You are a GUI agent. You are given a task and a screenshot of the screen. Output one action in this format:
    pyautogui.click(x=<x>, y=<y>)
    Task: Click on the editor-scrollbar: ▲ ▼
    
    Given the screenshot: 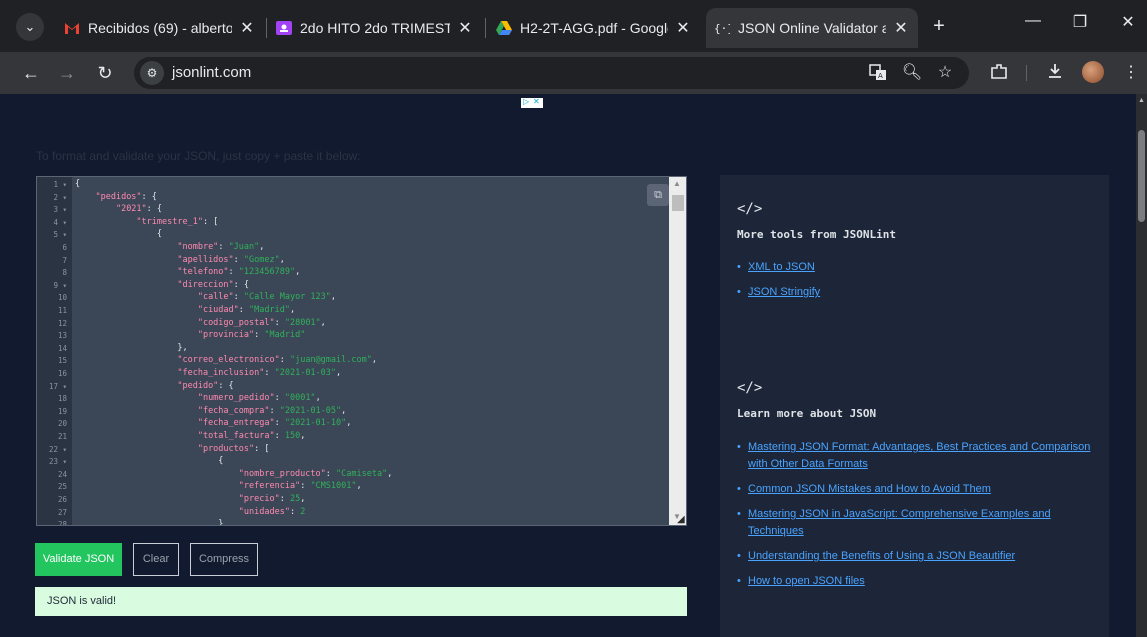 What is the action you would take?
    pyautogui.click(x=677, y=351)
    